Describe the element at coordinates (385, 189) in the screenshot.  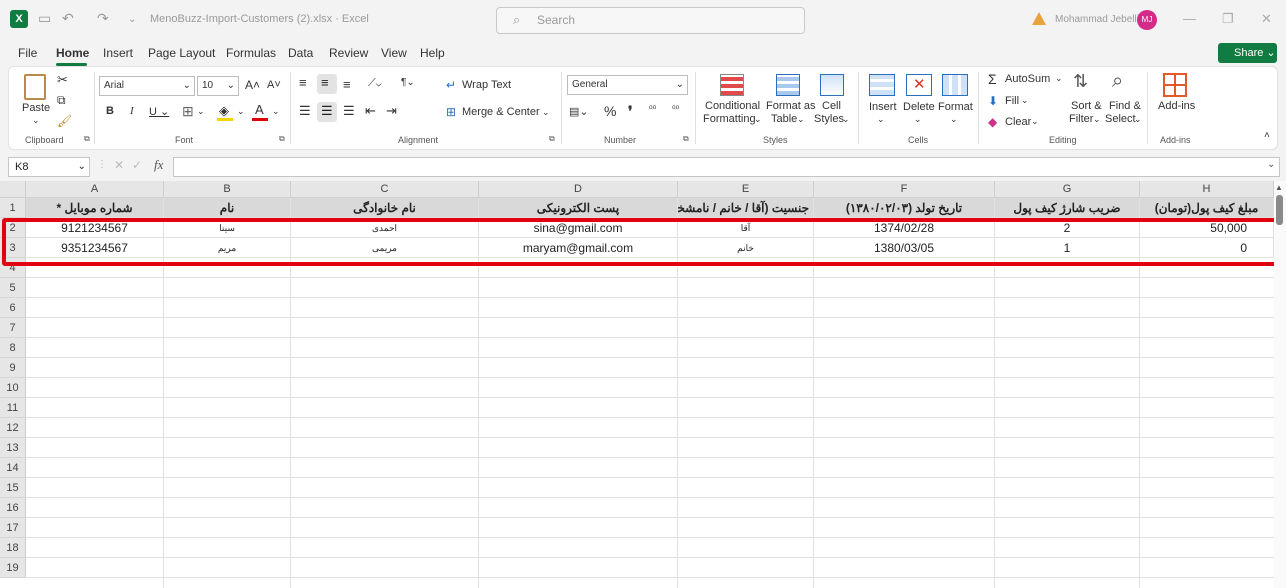
I see `column-header-c: C` at that location.